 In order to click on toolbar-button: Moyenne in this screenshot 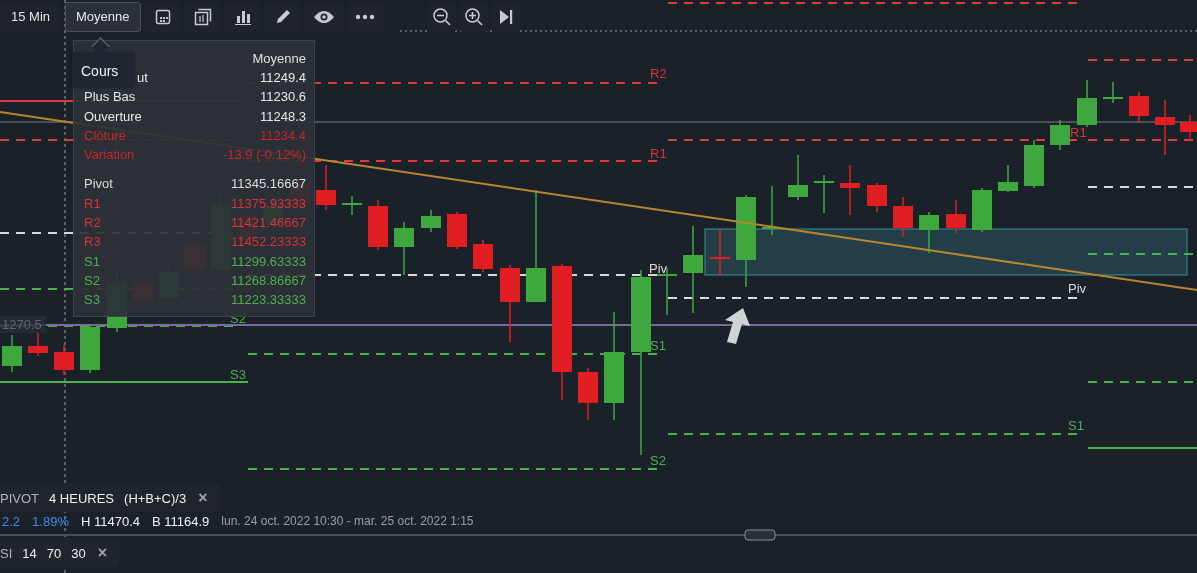, I will do `click(103, 16)`.